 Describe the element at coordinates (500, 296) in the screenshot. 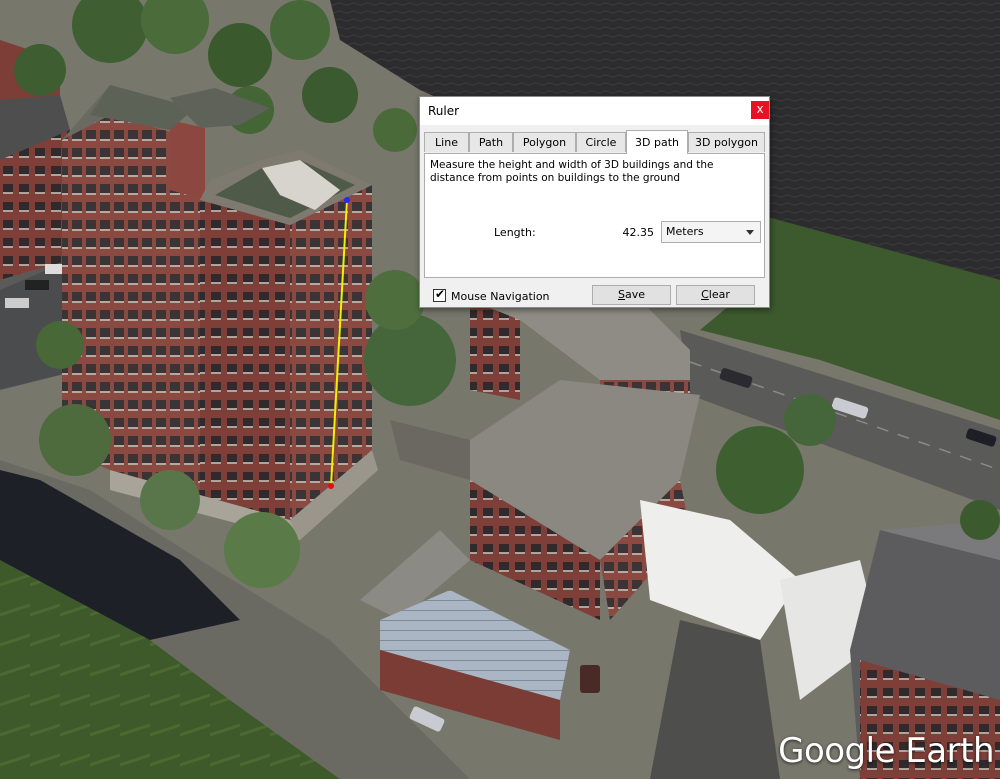

I see `mouse-navigation-label: Mouse Navigation` at that location.